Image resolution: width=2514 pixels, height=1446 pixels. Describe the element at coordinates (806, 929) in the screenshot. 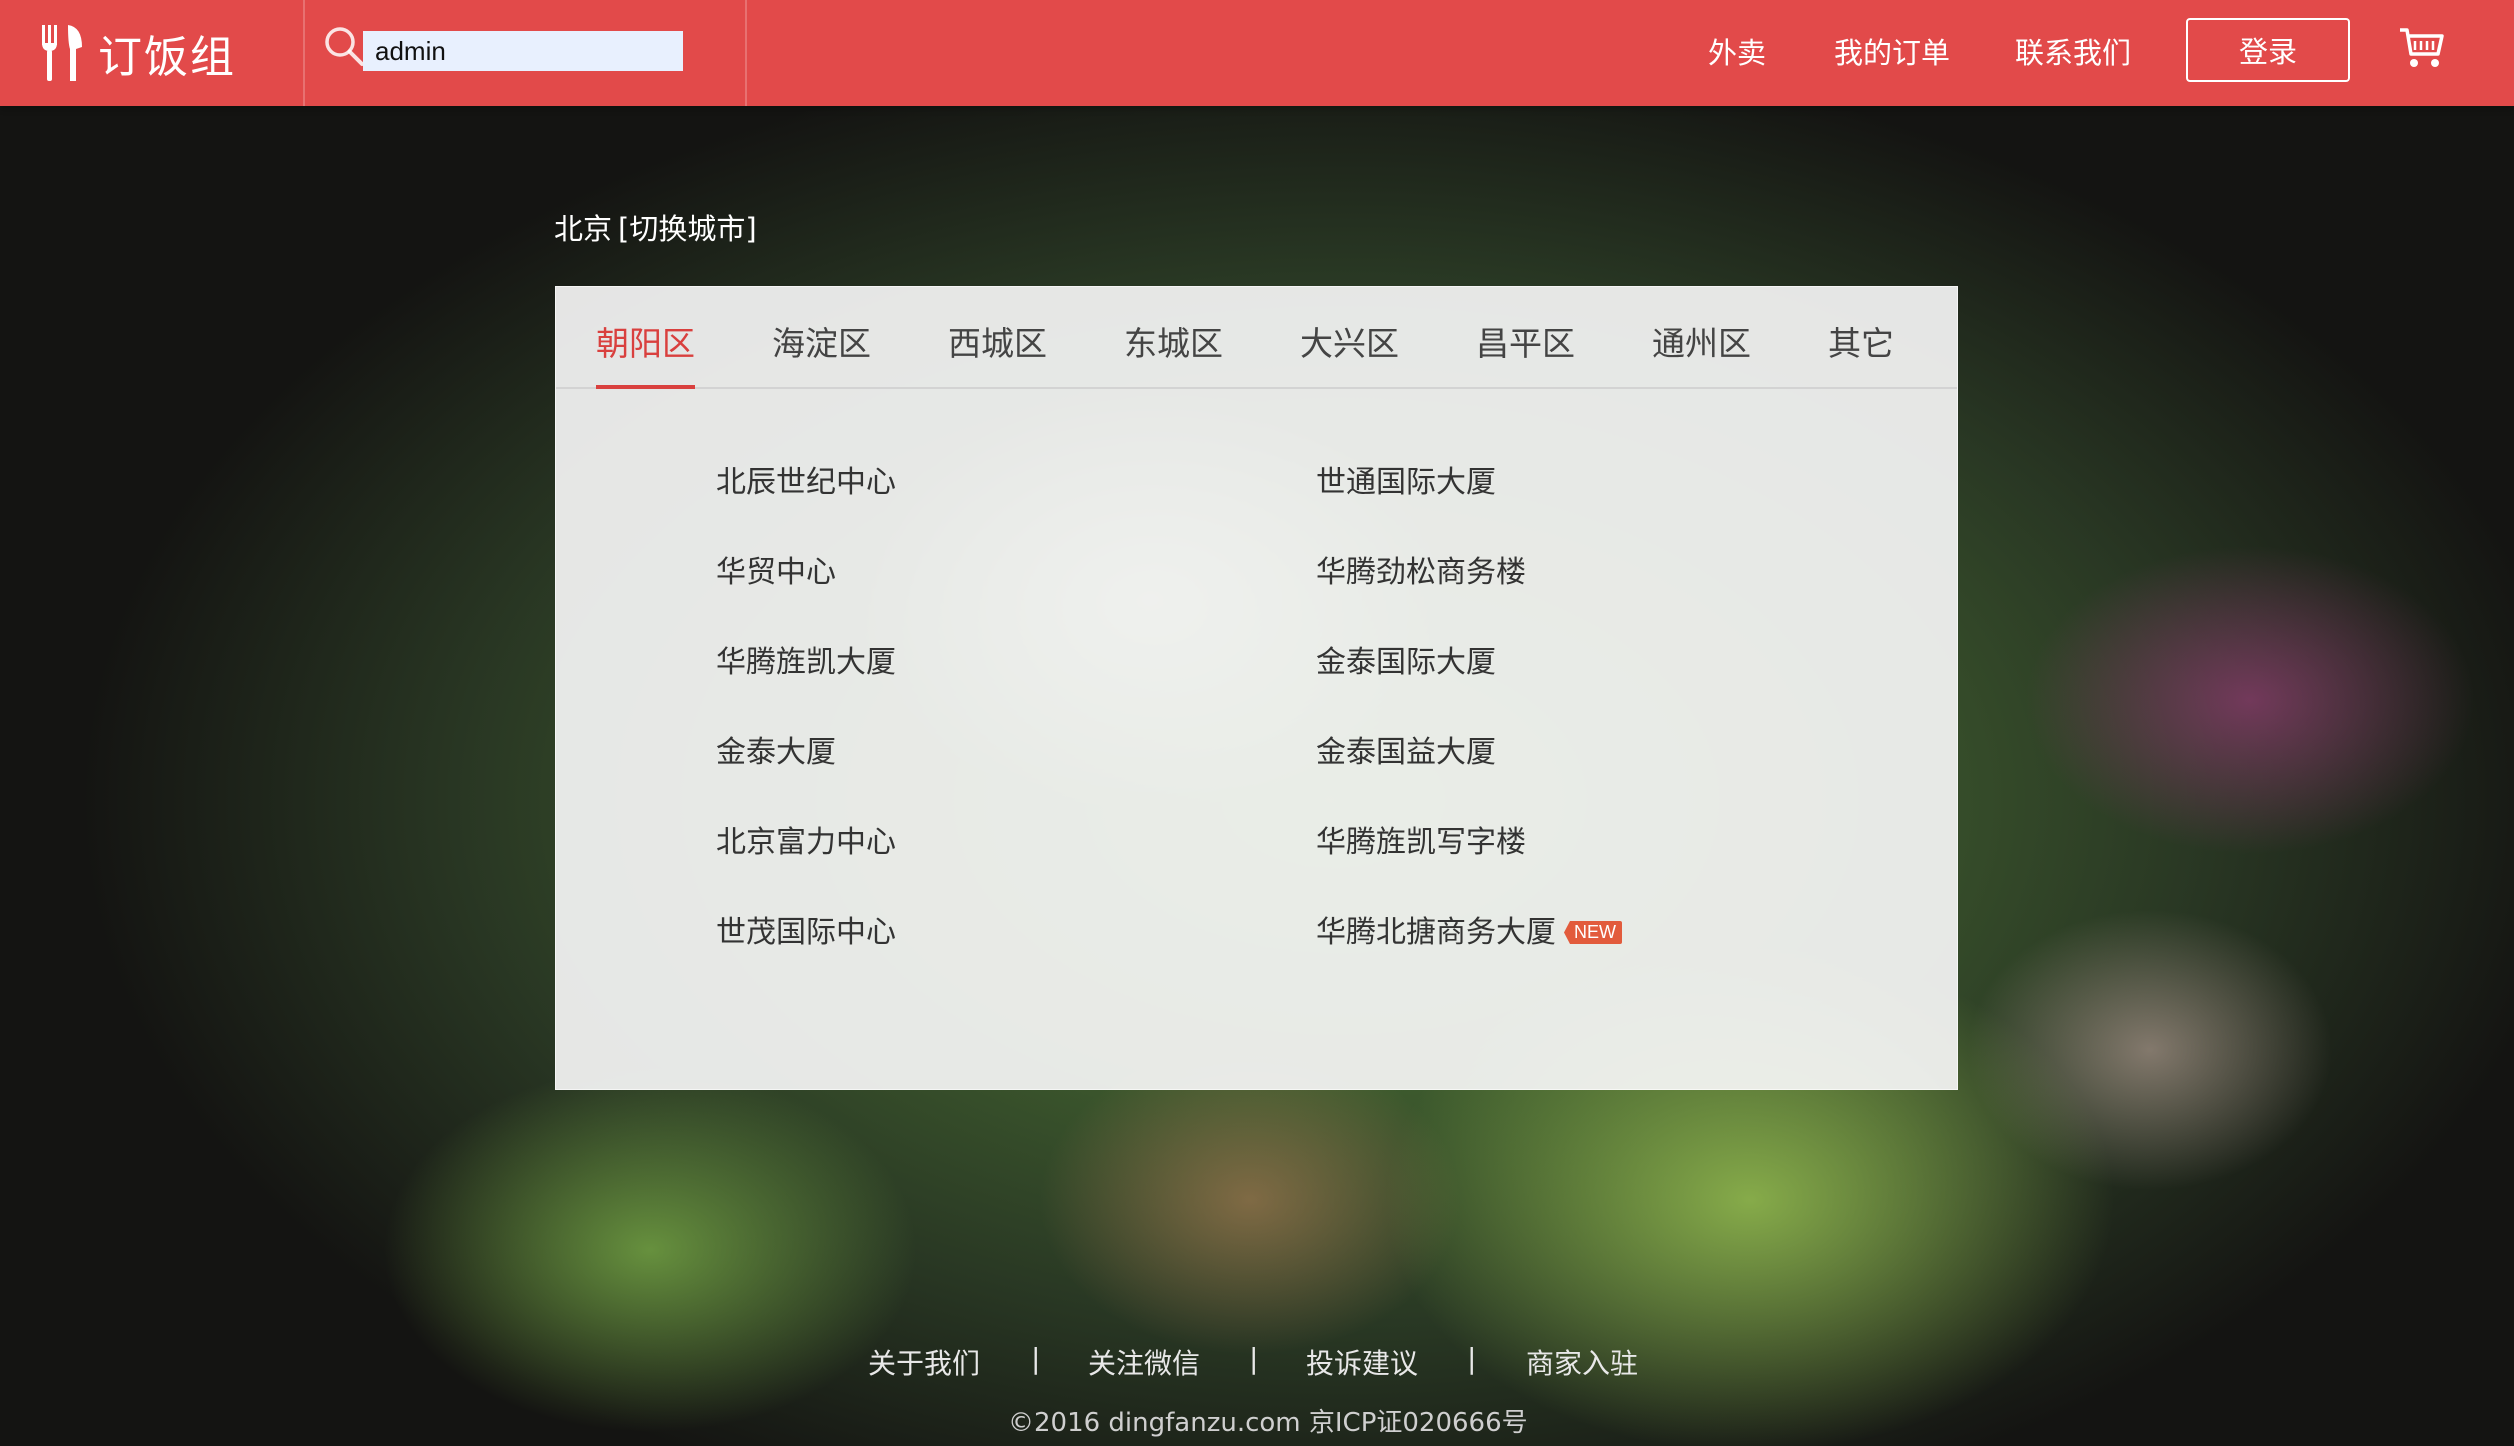

I see `building-link: 世茂国际中心` at that location.